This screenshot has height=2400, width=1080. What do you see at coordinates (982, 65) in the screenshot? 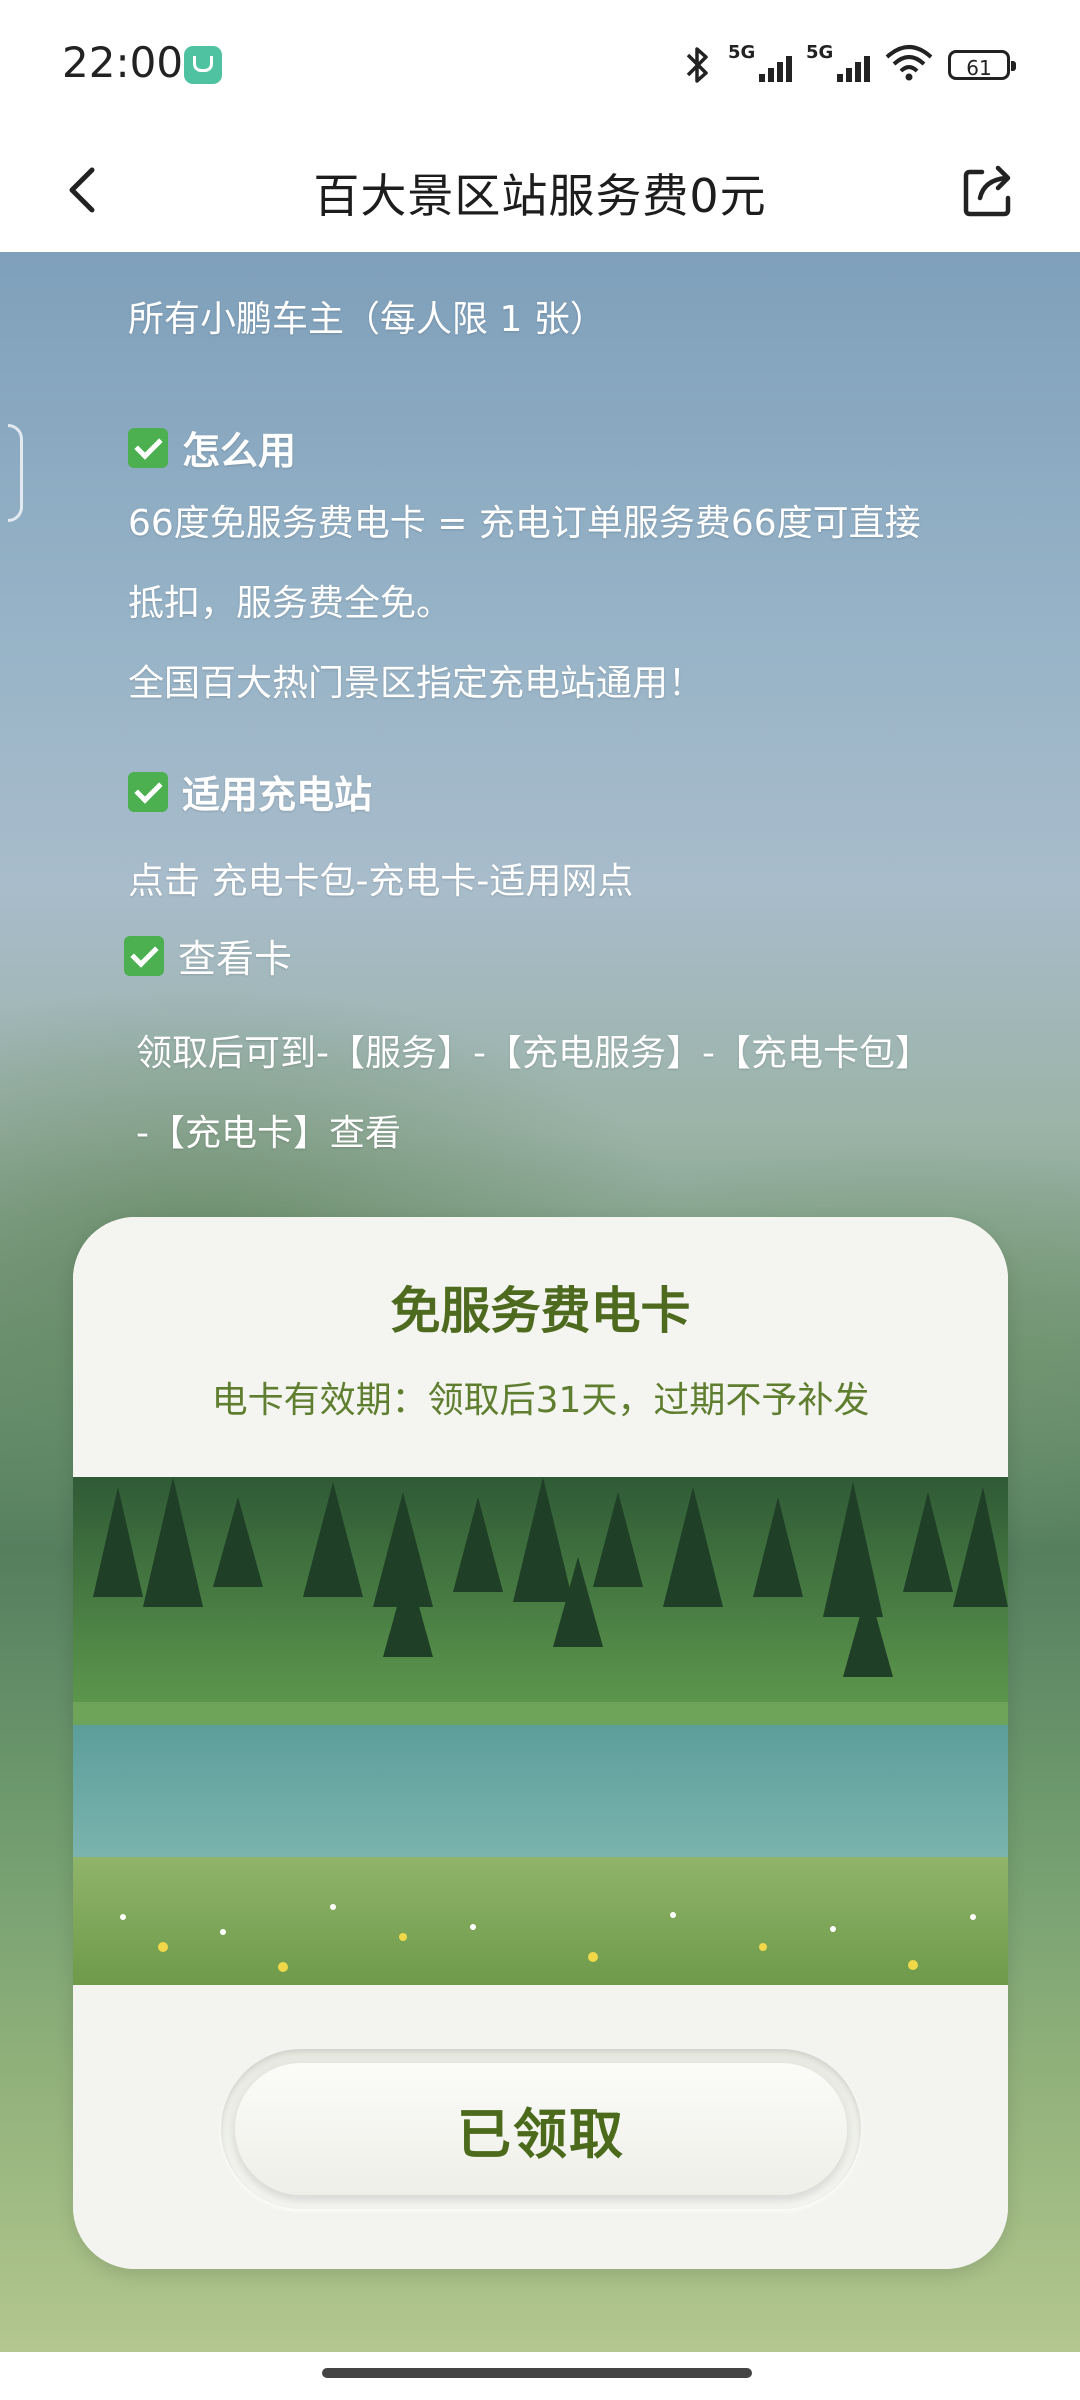
I see `battery-icon: 61` at bounding box center [982, 65].